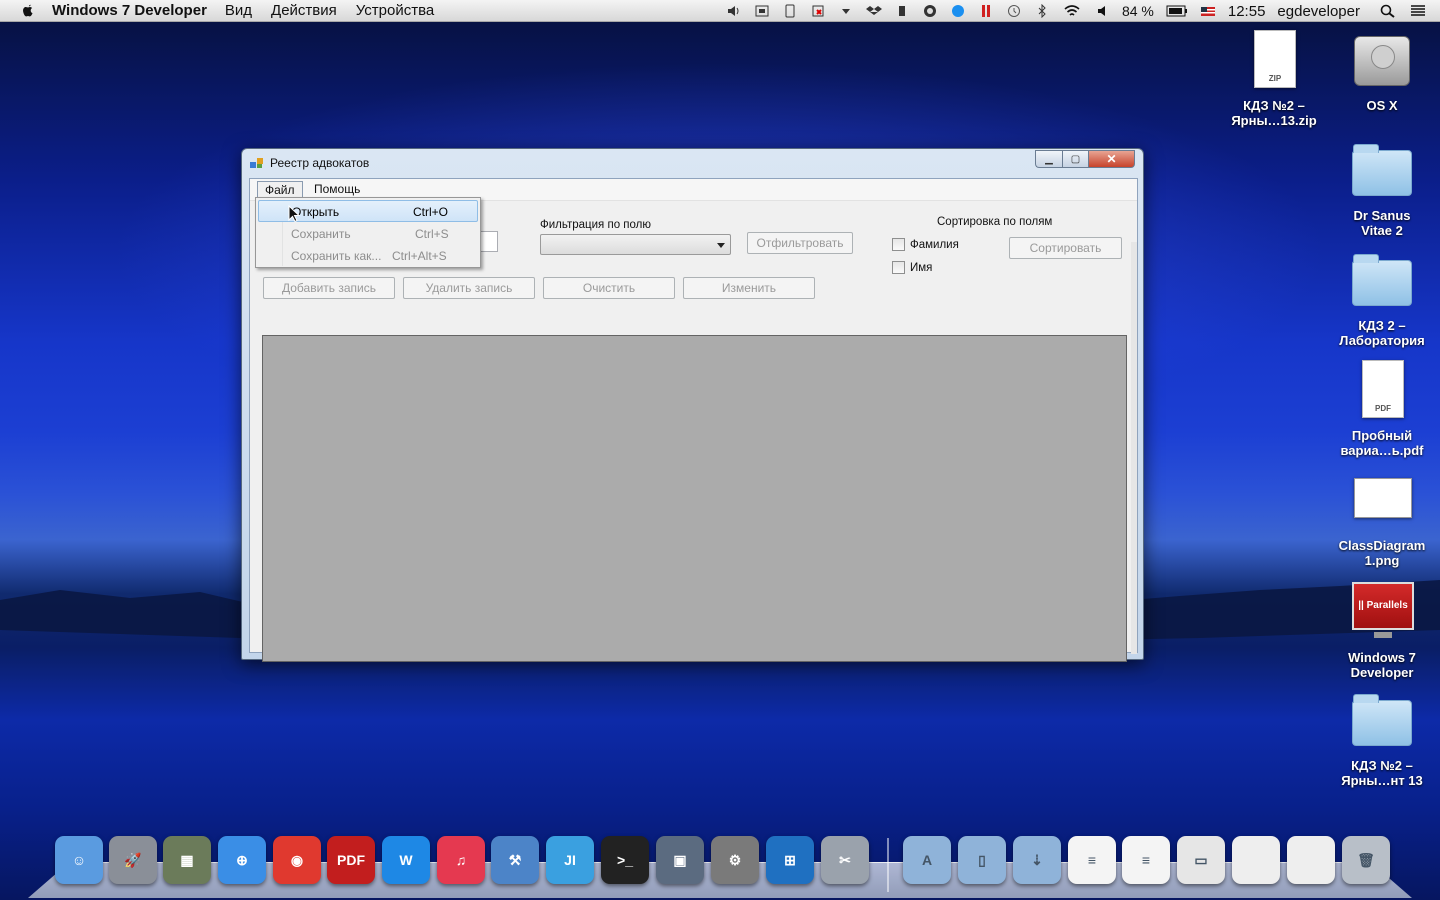  What do you see at coordinates (304, 10) in the screenshot?
I see `menu-actions: Действия` at bounding box center [304, 10].